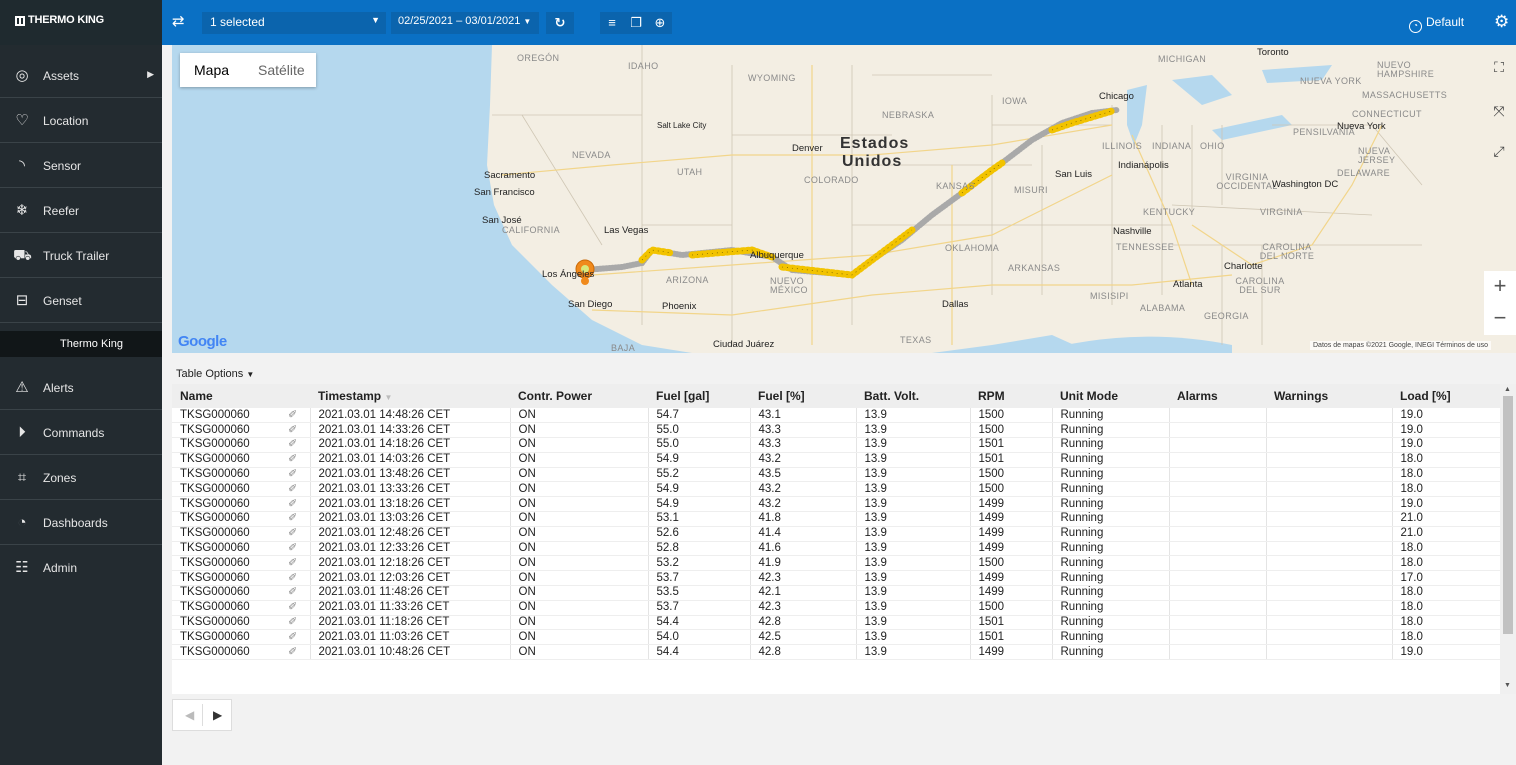 This screenshot has height=765, width=1516. What do you see at coordinates (81, 433) in the screenshot?
I see `sidebar-item-commands: ⏵ Commands` at bounding box center [81, 433].